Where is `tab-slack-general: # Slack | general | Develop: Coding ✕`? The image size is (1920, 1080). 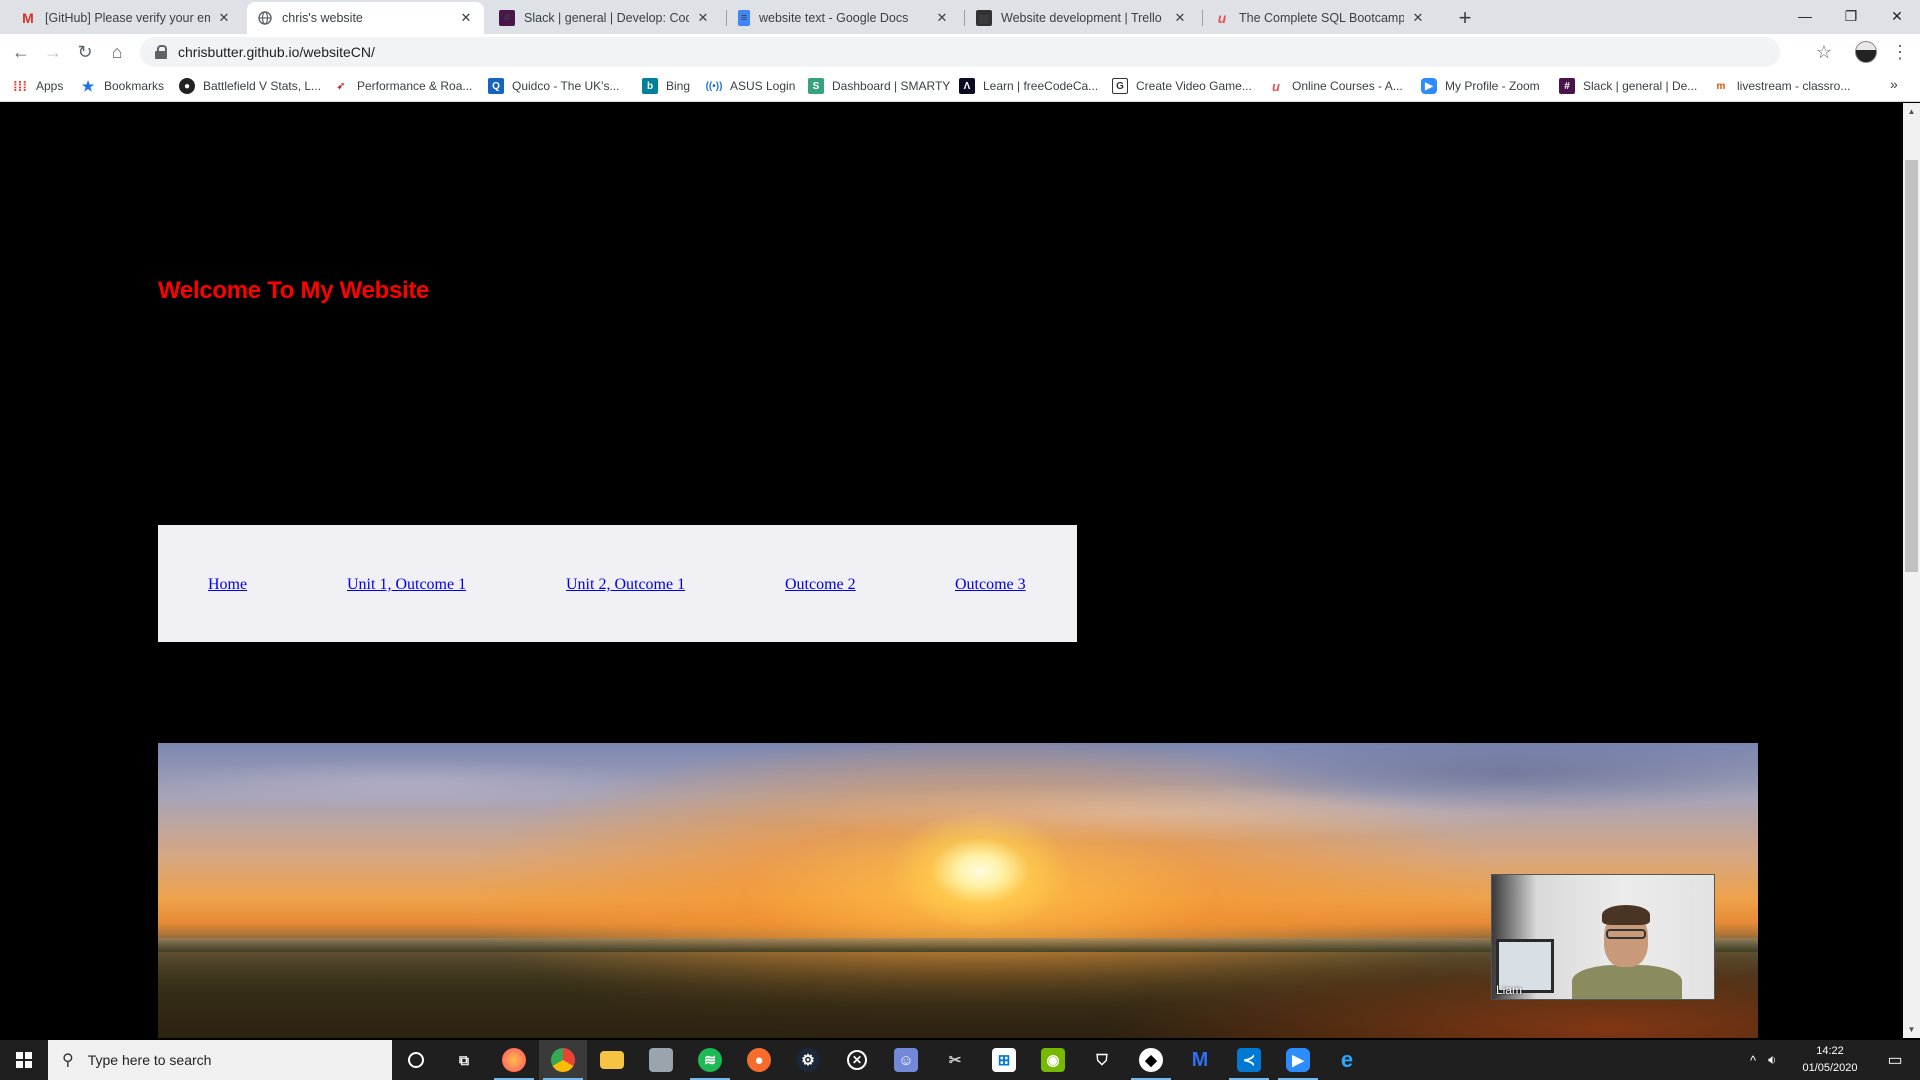
tab-slack-general: # Slack | general | Develop: Coding ✕ is located at coordinates (605, 18).